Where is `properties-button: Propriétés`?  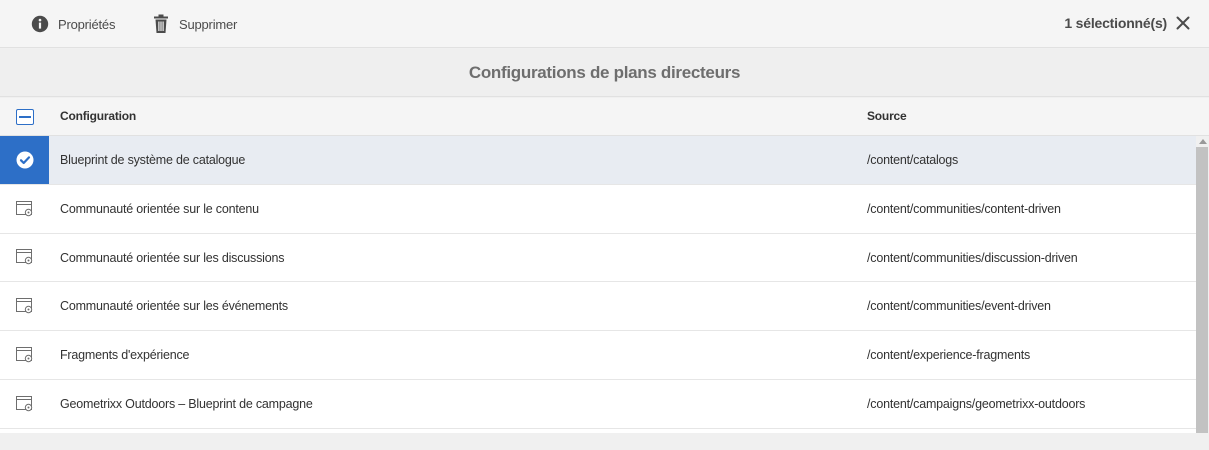 properties-button: Propriétés is located at coordinates (72, 24).